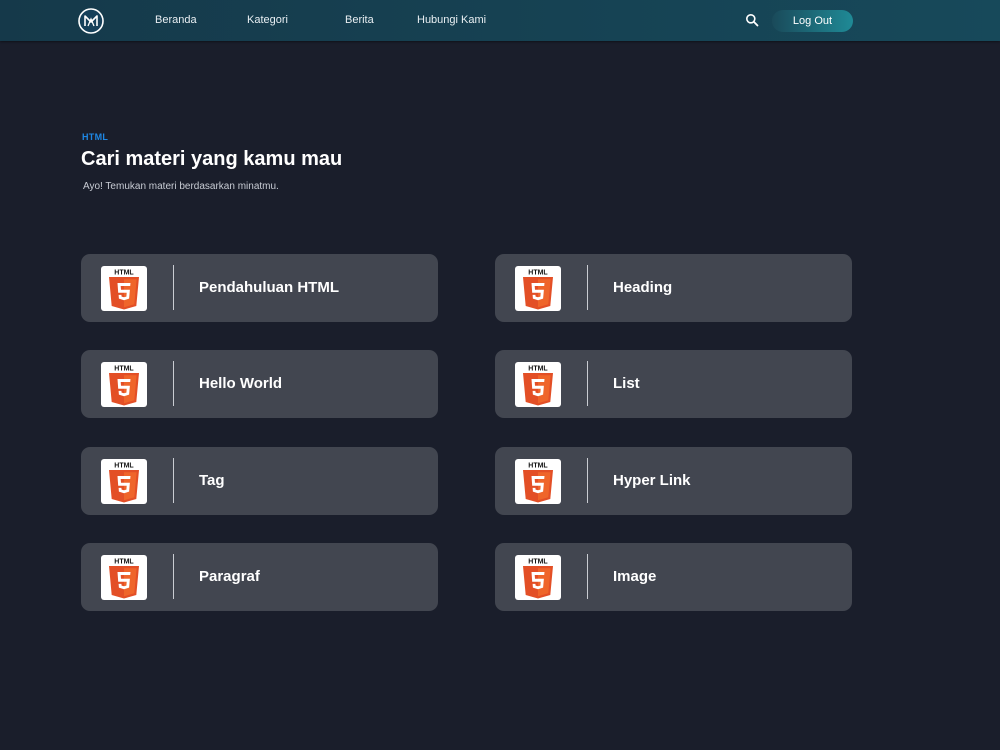  I want to click on materi-card: HTML Paragraf, so click(259, 577).